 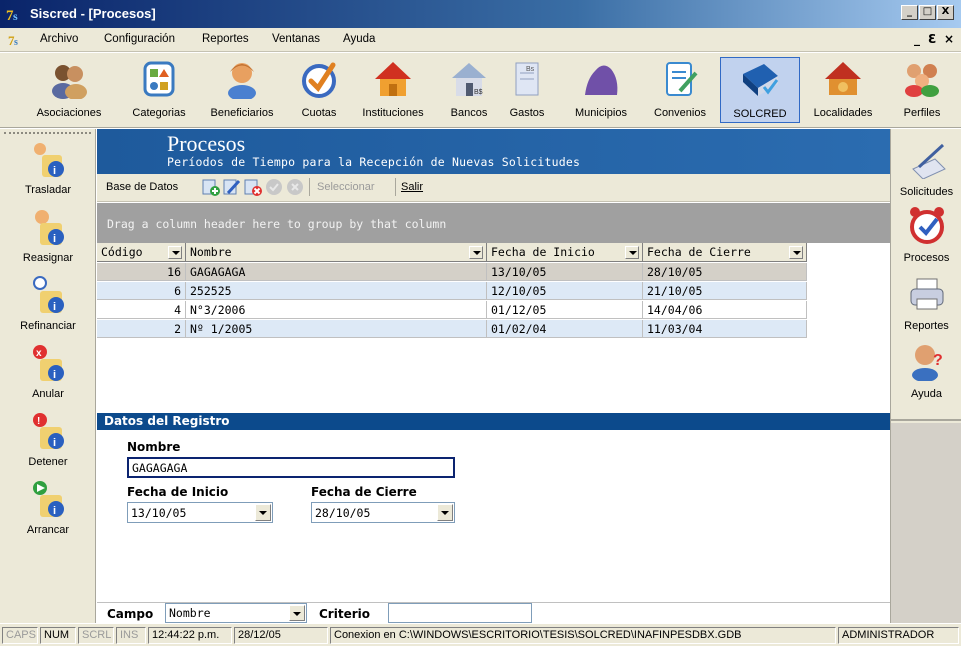 What do you see at coordinates (242, 90) in the screenshot?
I see `toolbar-beneficiarios-button: Beneficiarios` at bounding box center [242, 90].